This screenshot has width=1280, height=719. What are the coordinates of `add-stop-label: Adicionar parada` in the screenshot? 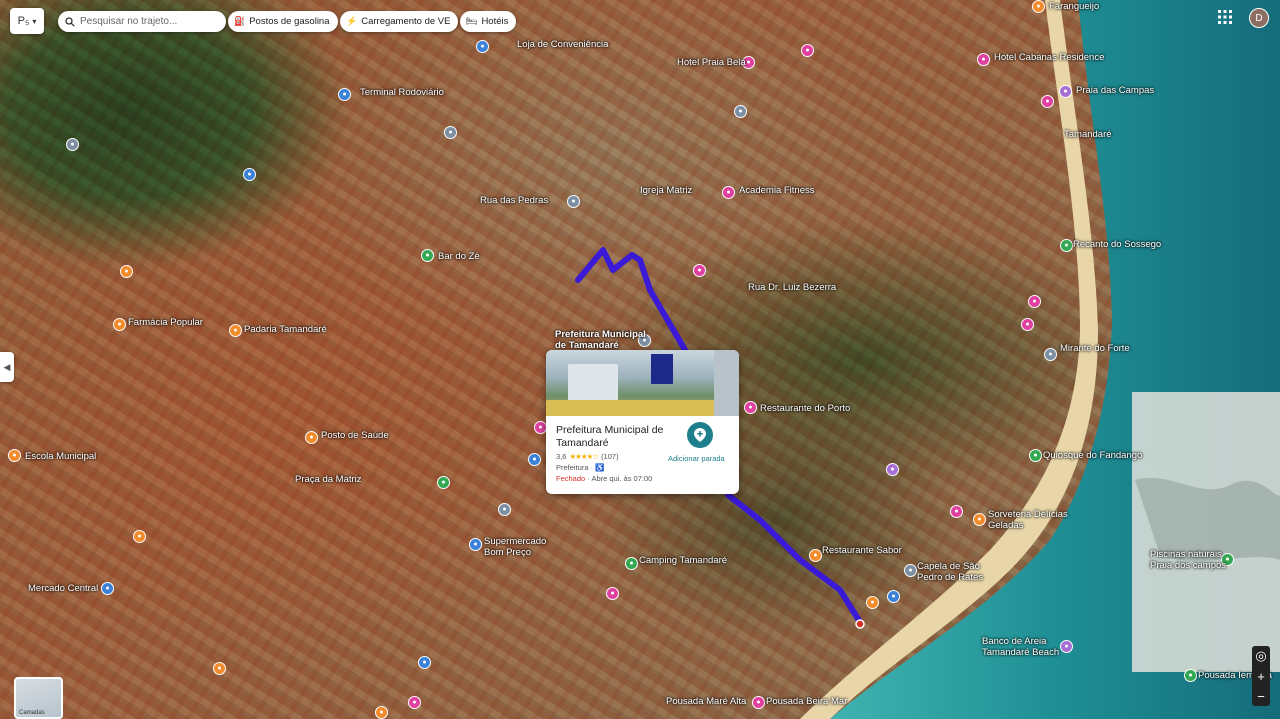 It's located at (696, 458).